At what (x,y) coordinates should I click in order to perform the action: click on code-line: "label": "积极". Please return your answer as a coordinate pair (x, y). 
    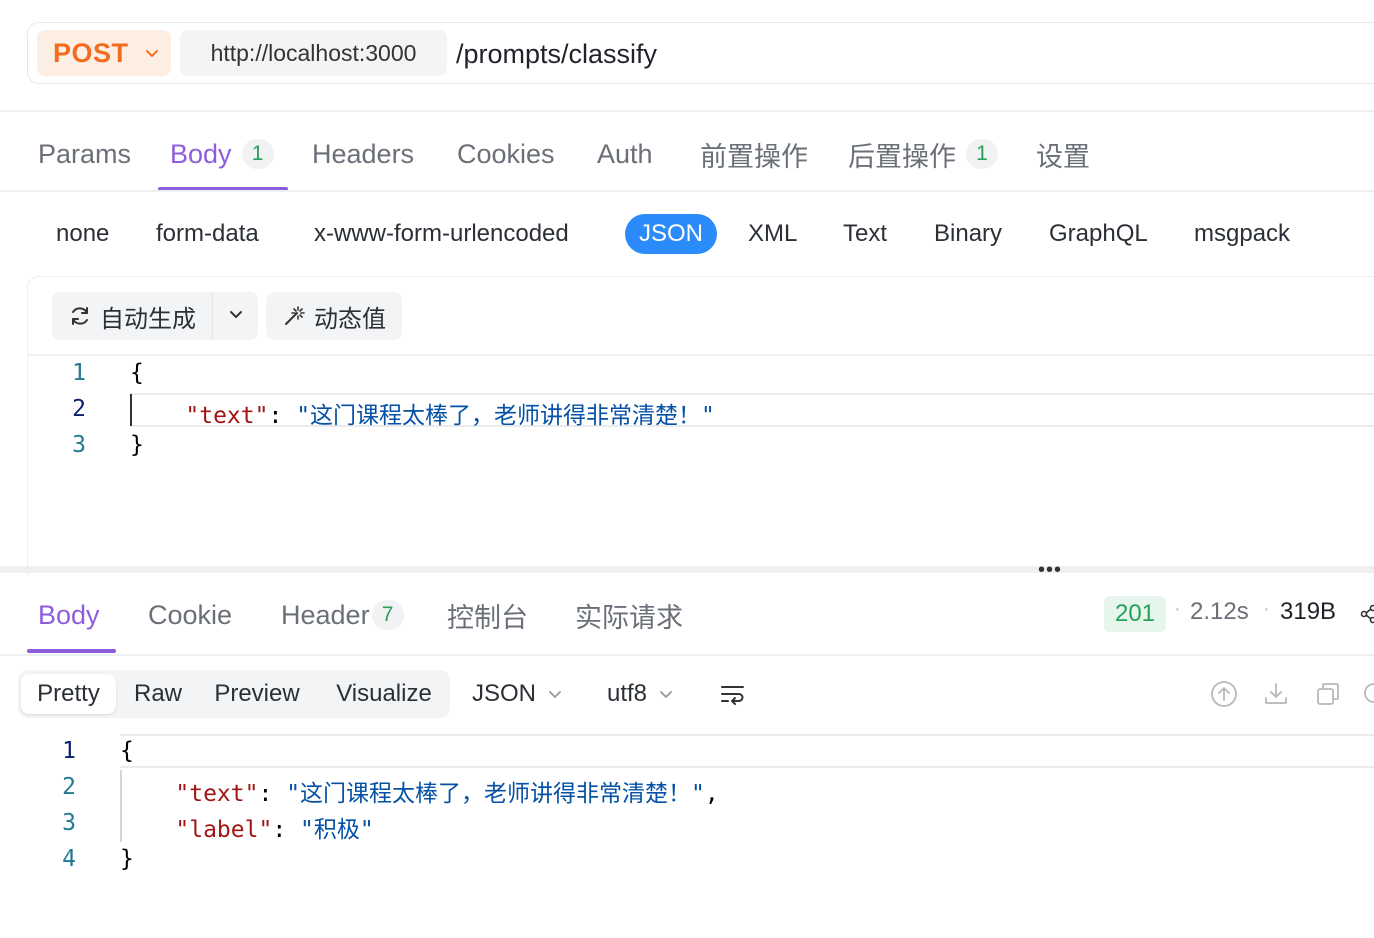
    Looking at the image, I should click on (247, 827).